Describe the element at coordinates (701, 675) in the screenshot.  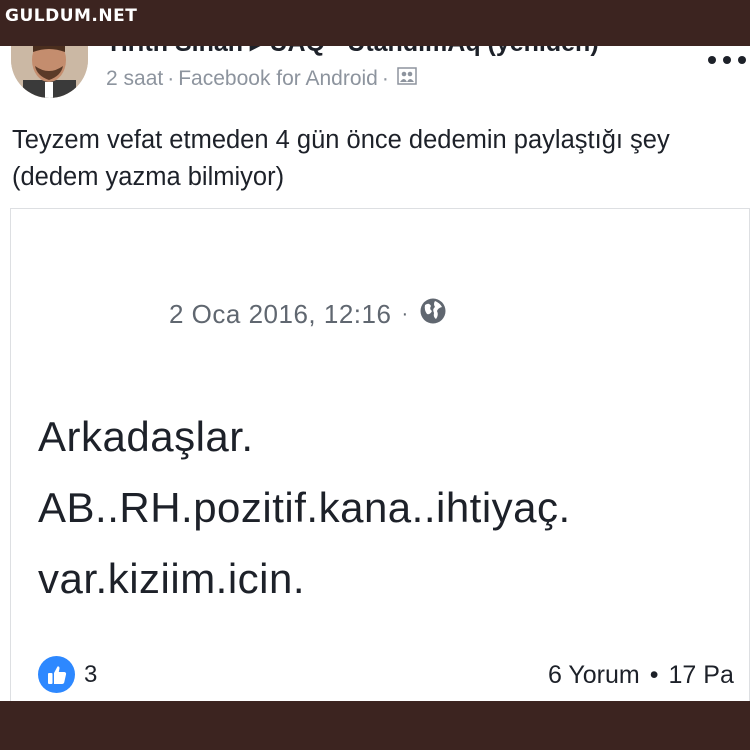
I see `shares-link: 17 Pa` at that location.